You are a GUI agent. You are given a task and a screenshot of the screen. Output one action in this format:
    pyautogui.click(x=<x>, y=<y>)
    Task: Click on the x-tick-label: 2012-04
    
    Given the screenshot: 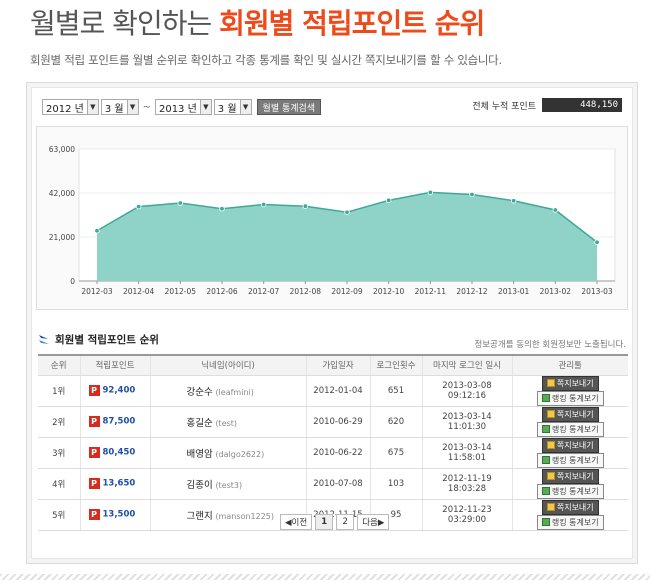 What is the action you would take?
    pyautogui.click(x=139, y=291)
    